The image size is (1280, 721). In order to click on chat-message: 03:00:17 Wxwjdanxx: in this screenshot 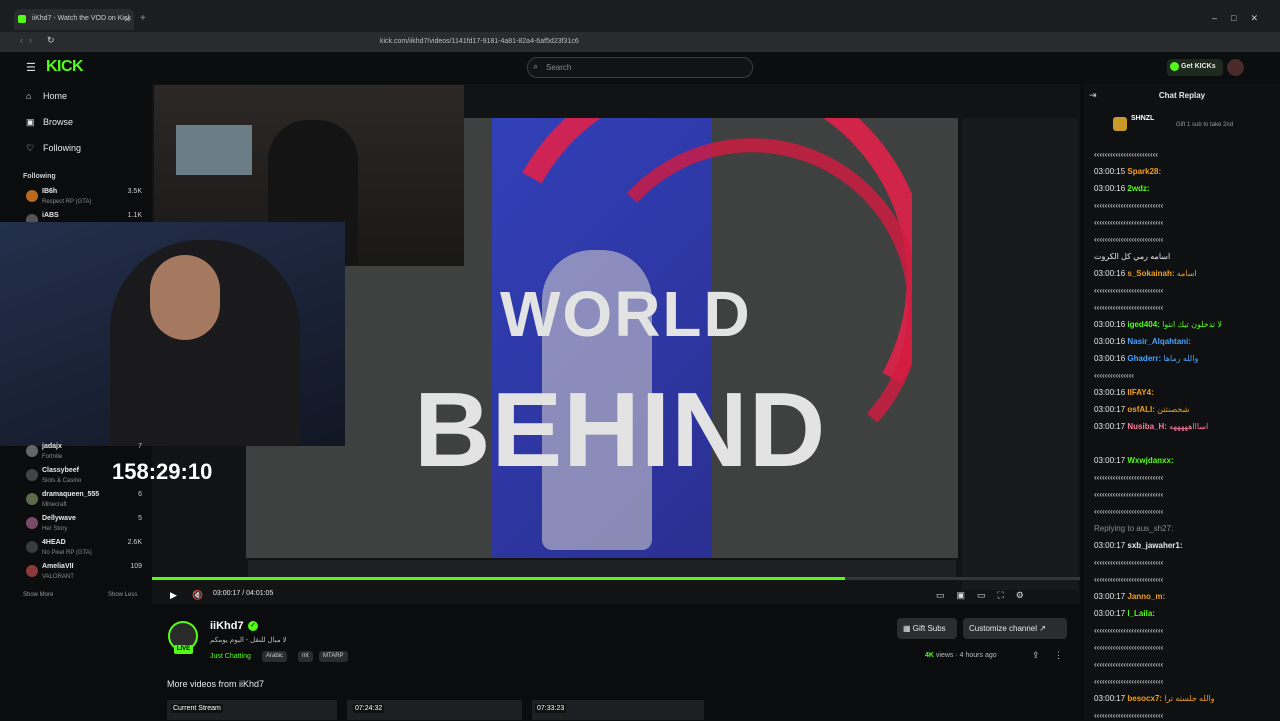, I will do `click(1174, 461)`.